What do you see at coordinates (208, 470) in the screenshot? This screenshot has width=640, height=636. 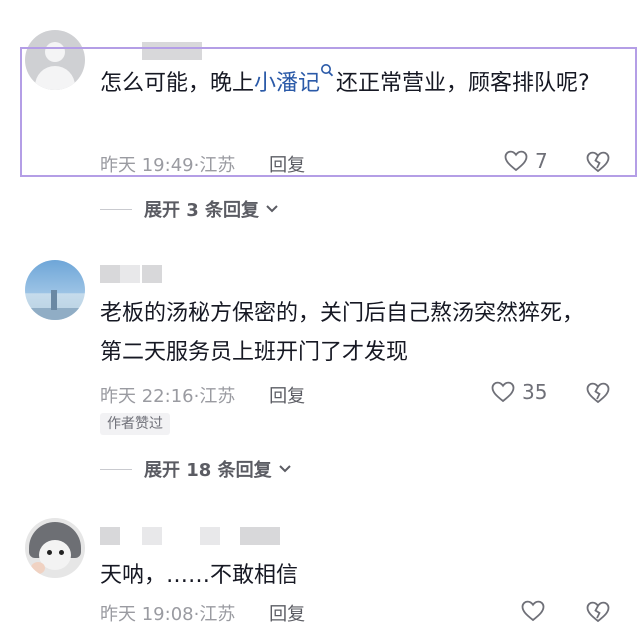 I see `expand-label: 展开 18 条回复` at bounding box center [208, 470].